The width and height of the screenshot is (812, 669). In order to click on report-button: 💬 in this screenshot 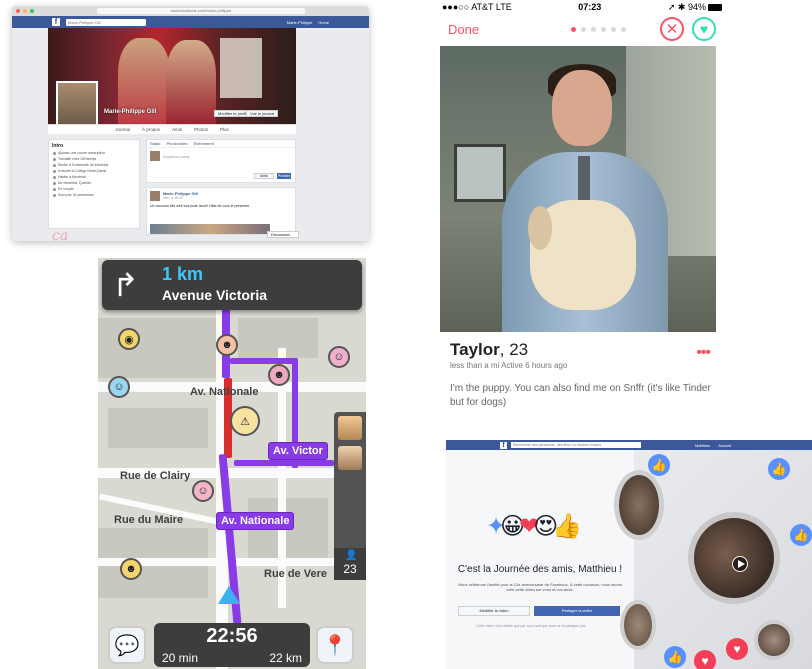, I will do `click(127, 645)`.